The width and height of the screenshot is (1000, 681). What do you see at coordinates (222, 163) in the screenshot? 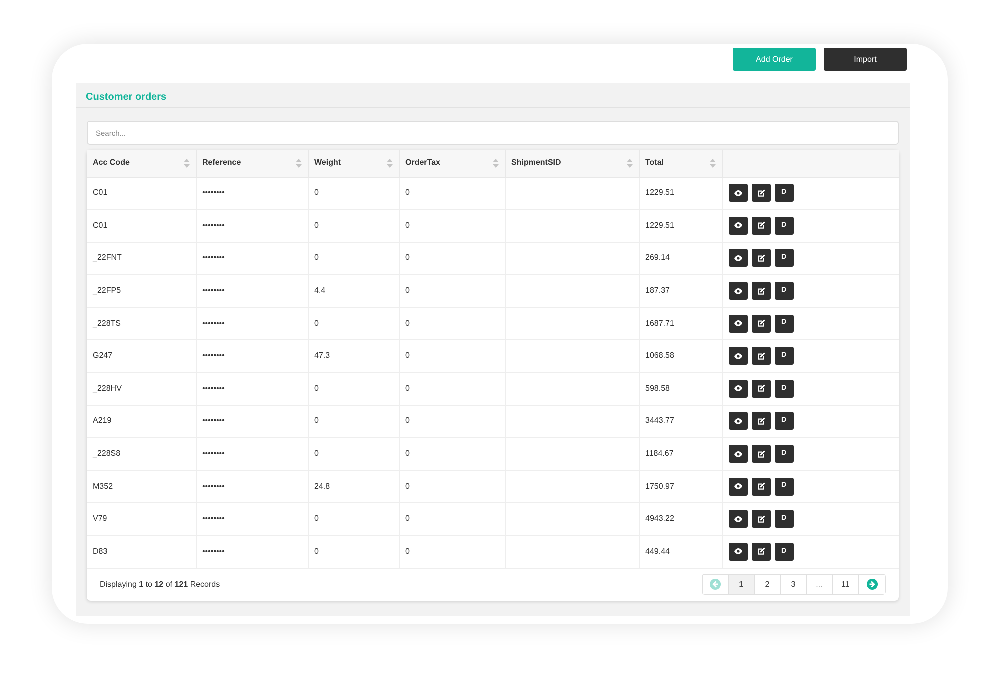
I see `column-header: Reference` at bounding box center [222, 163].